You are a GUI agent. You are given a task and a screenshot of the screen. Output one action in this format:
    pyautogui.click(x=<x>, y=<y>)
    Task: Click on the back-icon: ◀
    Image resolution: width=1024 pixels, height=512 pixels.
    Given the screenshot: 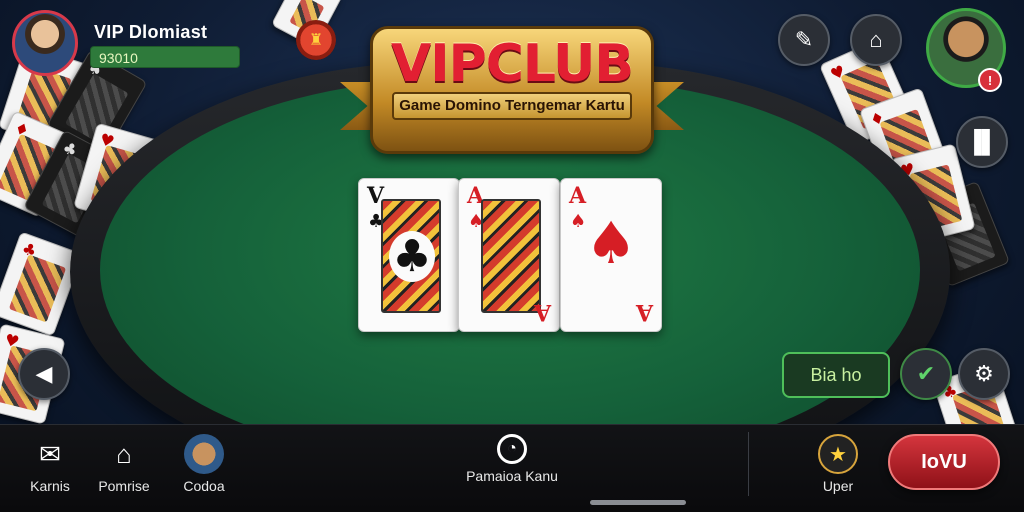 What is the action you would take?
    pyautogui.click(x=44, y=373)
    